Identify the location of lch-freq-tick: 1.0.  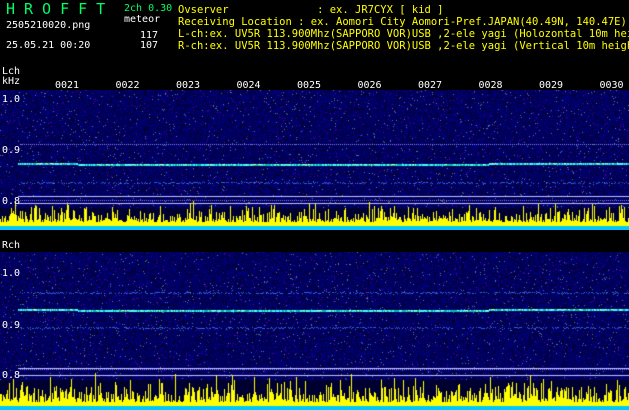
(11, 99).